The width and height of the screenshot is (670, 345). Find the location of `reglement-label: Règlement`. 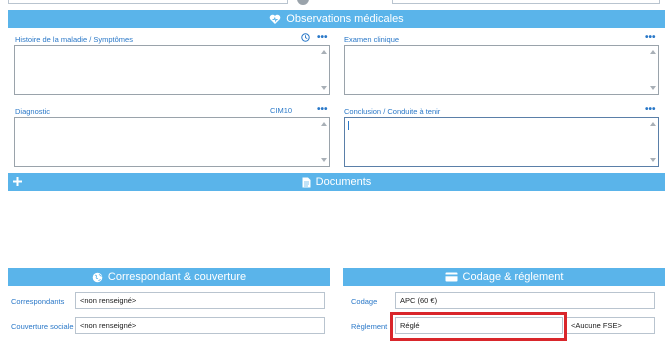

reglement-label: Règlement is located at coordinates (369, 326).